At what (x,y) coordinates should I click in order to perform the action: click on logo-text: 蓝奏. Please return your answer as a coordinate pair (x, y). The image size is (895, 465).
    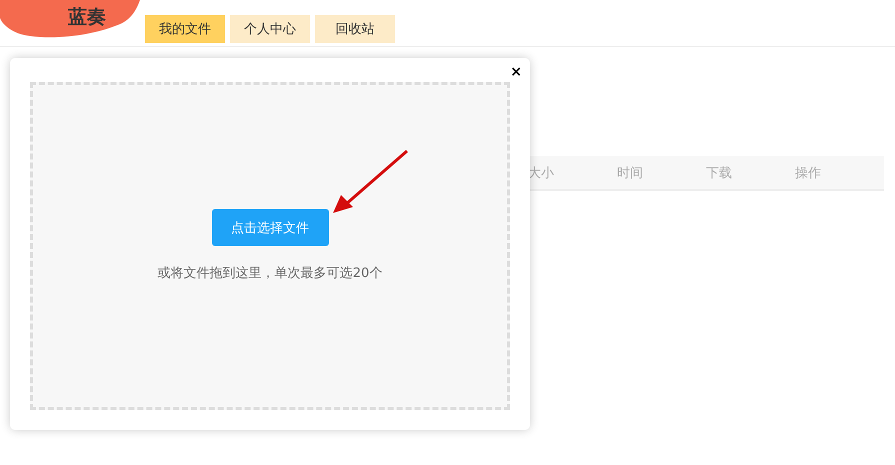
    Looking at the image, I should click on (87, 17).